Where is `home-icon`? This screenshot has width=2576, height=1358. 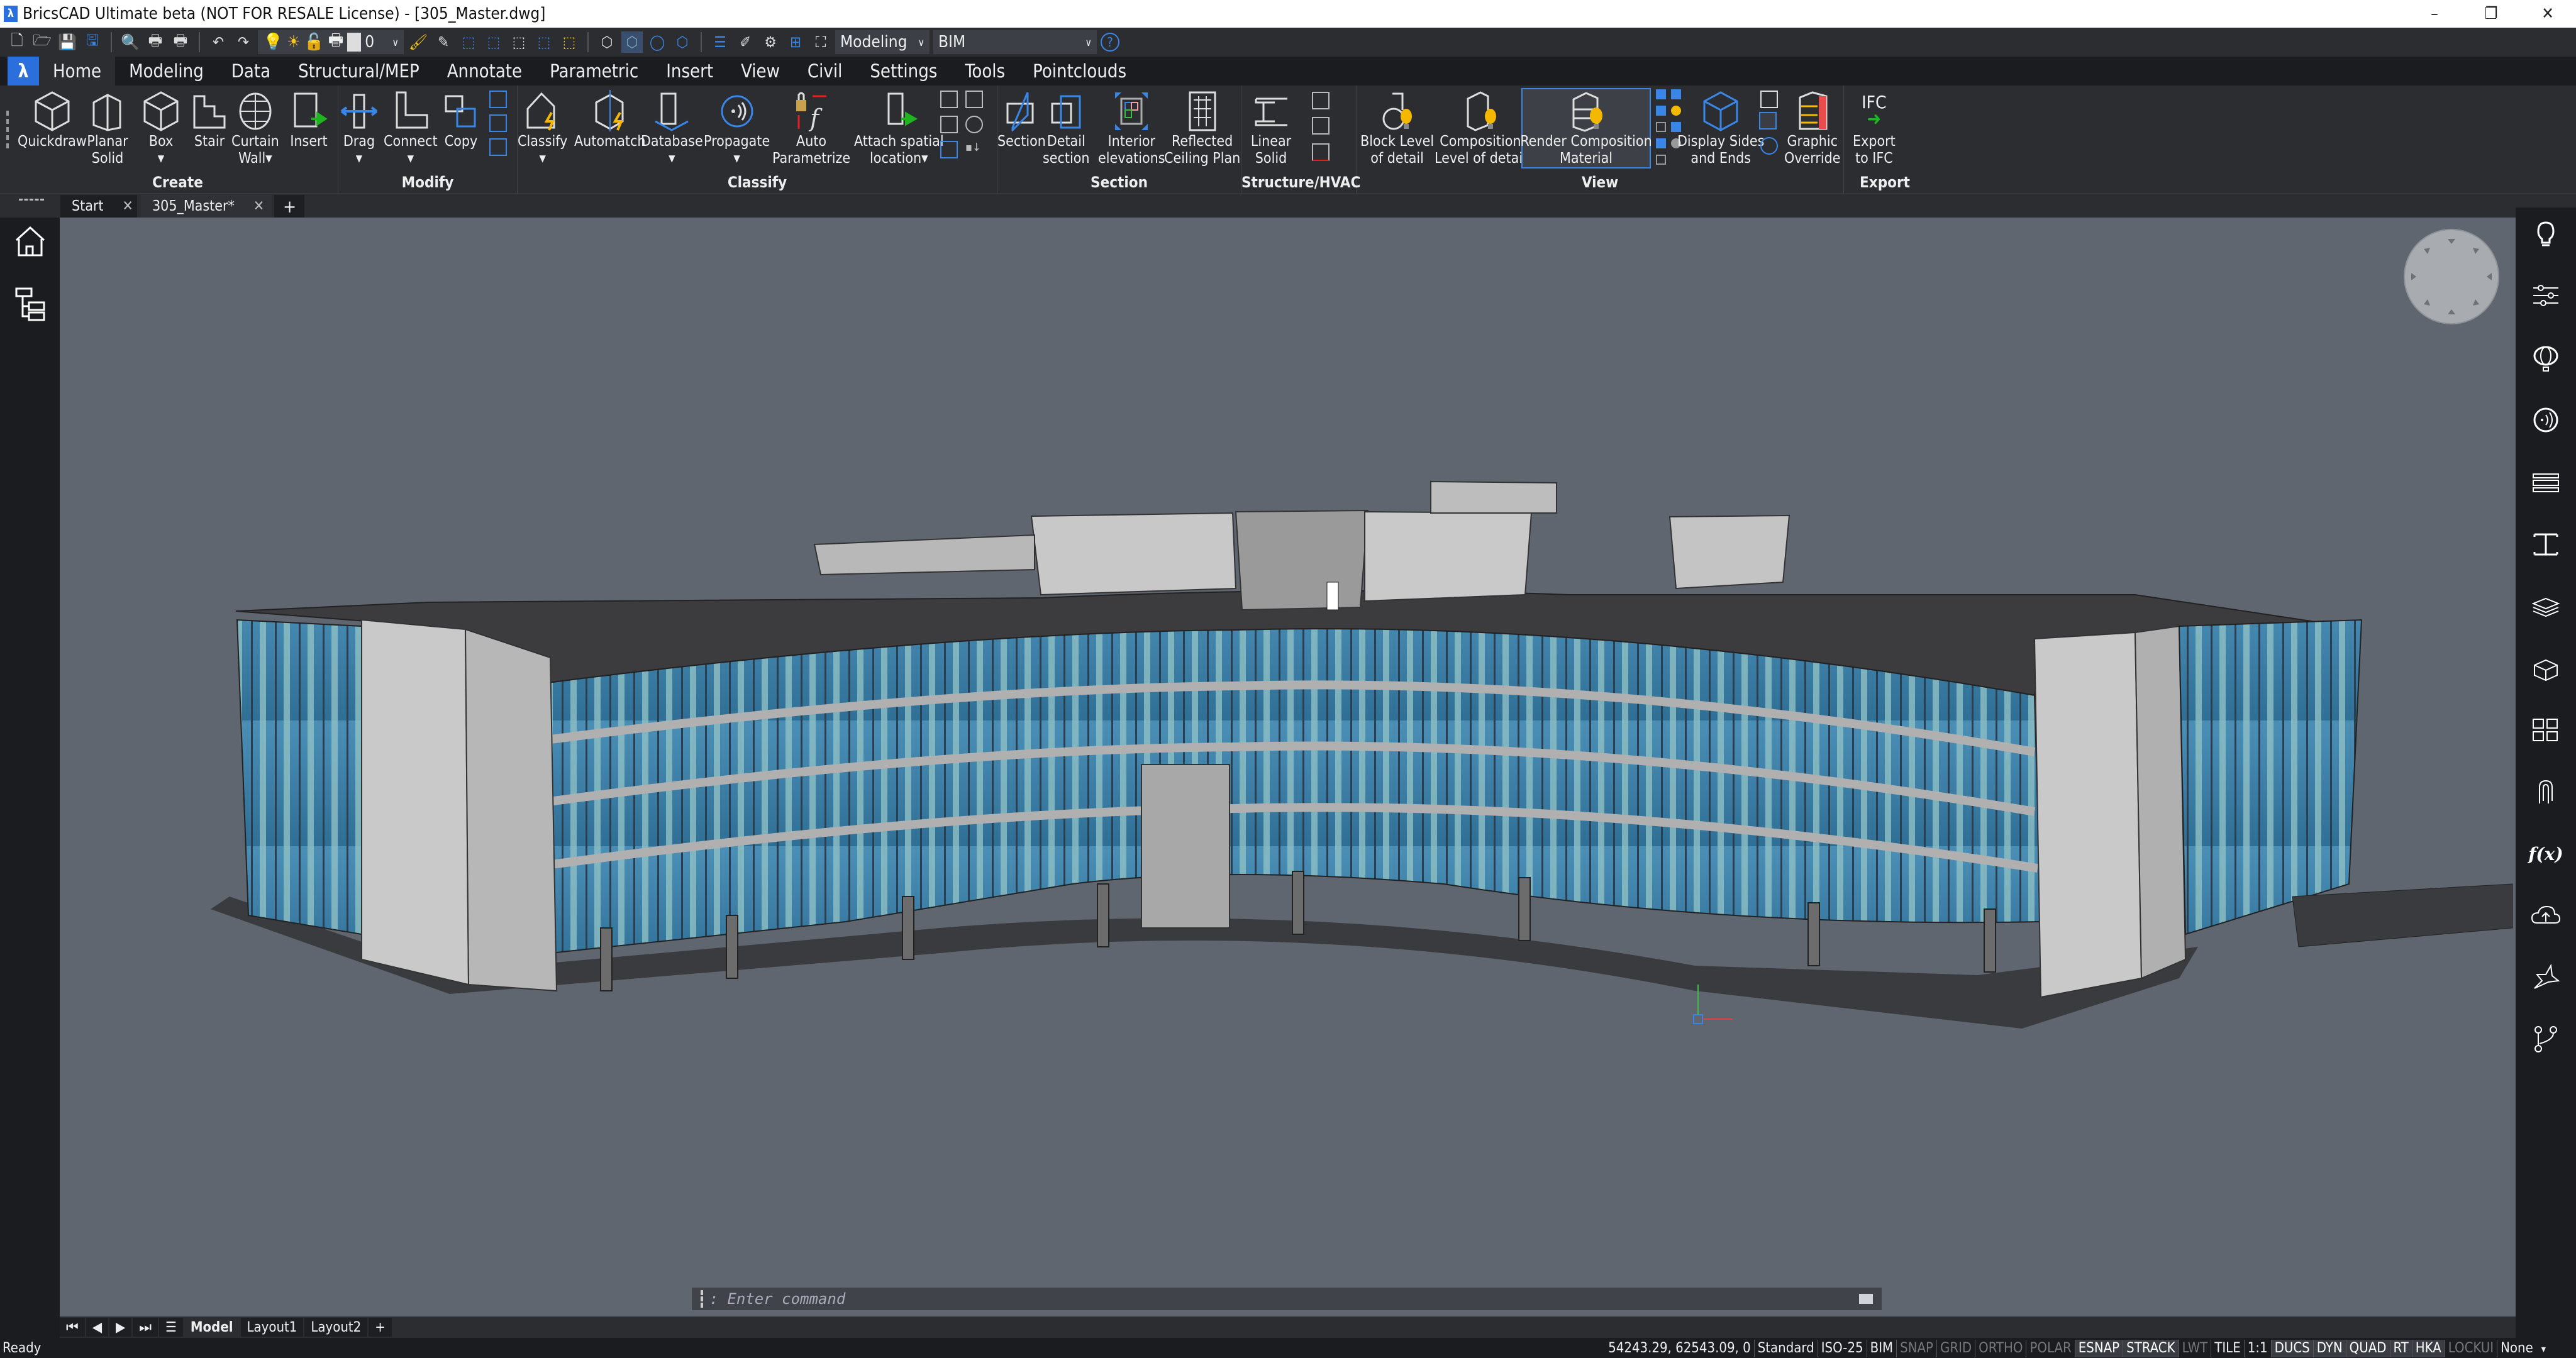 home-icon is located at coordinates (30, 241).